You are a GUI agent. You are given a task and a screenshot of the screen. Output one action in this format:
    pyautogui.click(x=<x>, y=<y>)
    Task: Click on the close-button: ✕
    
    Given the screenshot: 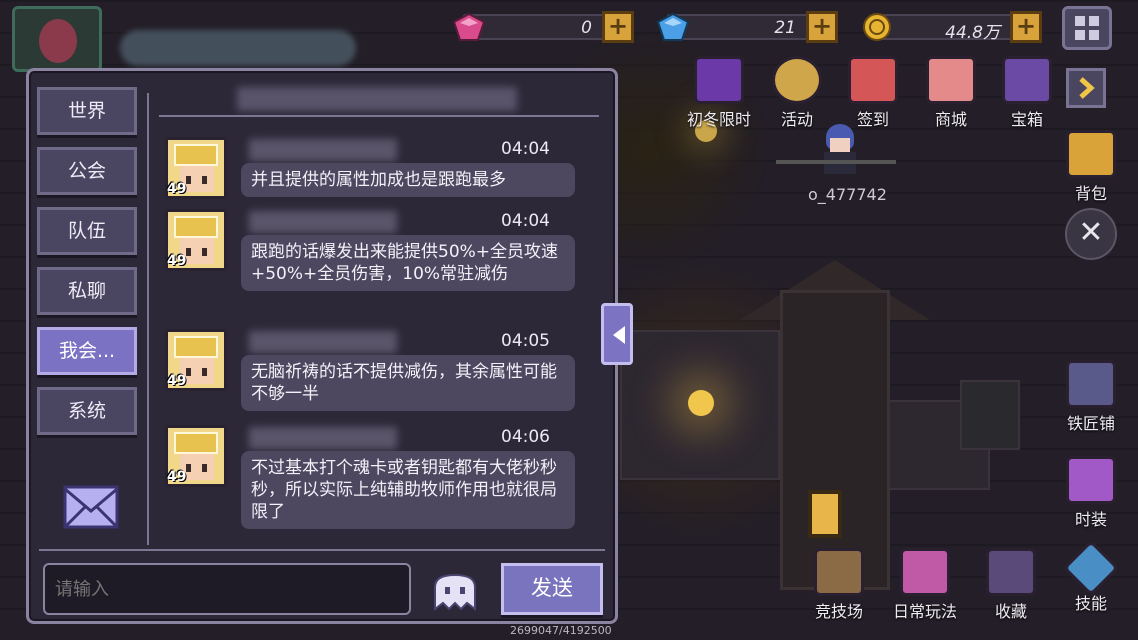 What is the action you would take?
    pyautogui.click(x=1091, y=234)
    